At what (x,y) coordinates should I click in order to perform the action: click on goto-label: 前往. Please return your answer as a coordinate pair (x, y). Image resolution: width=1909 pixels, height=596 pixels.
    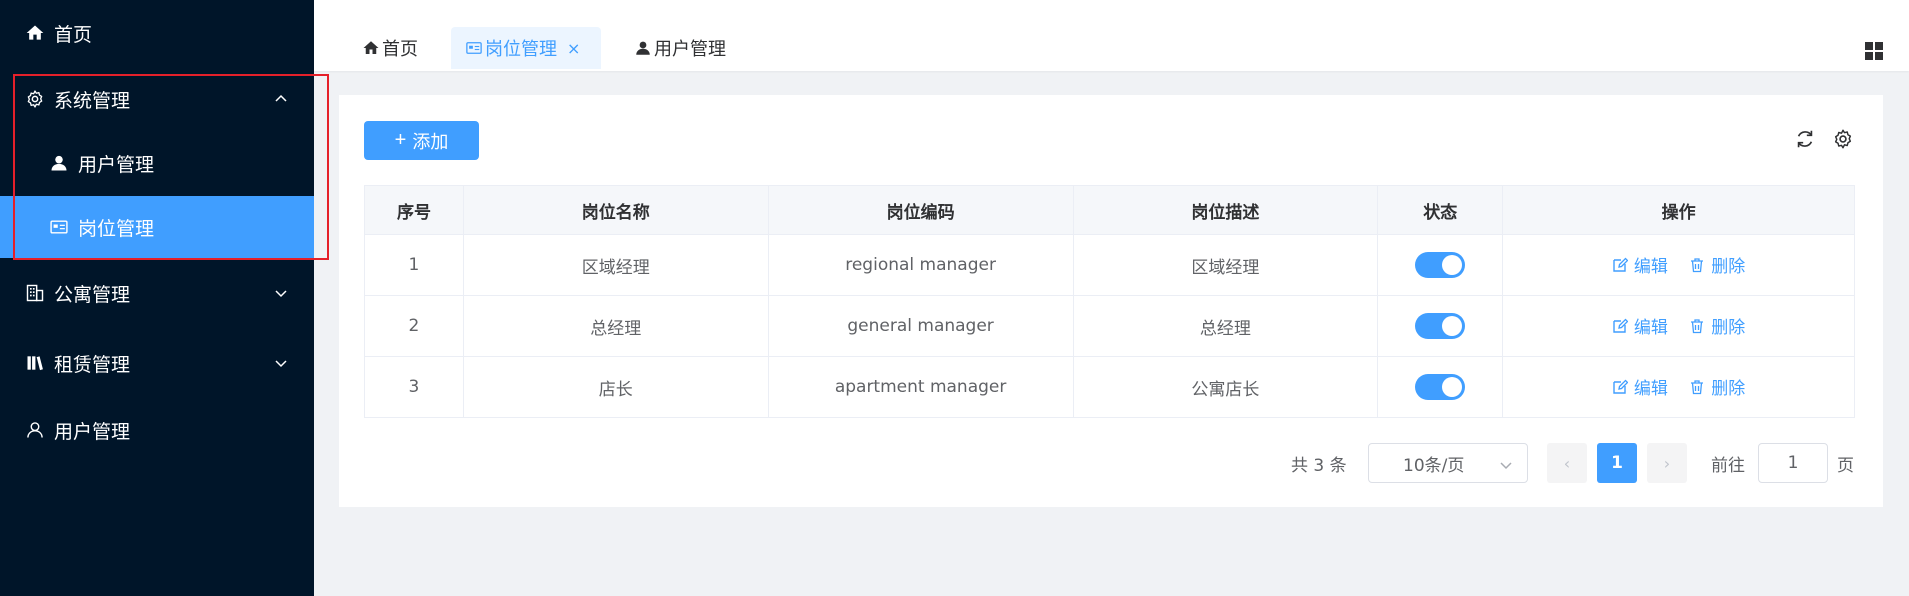
    Looking at the image, I should click on (1728, 465).